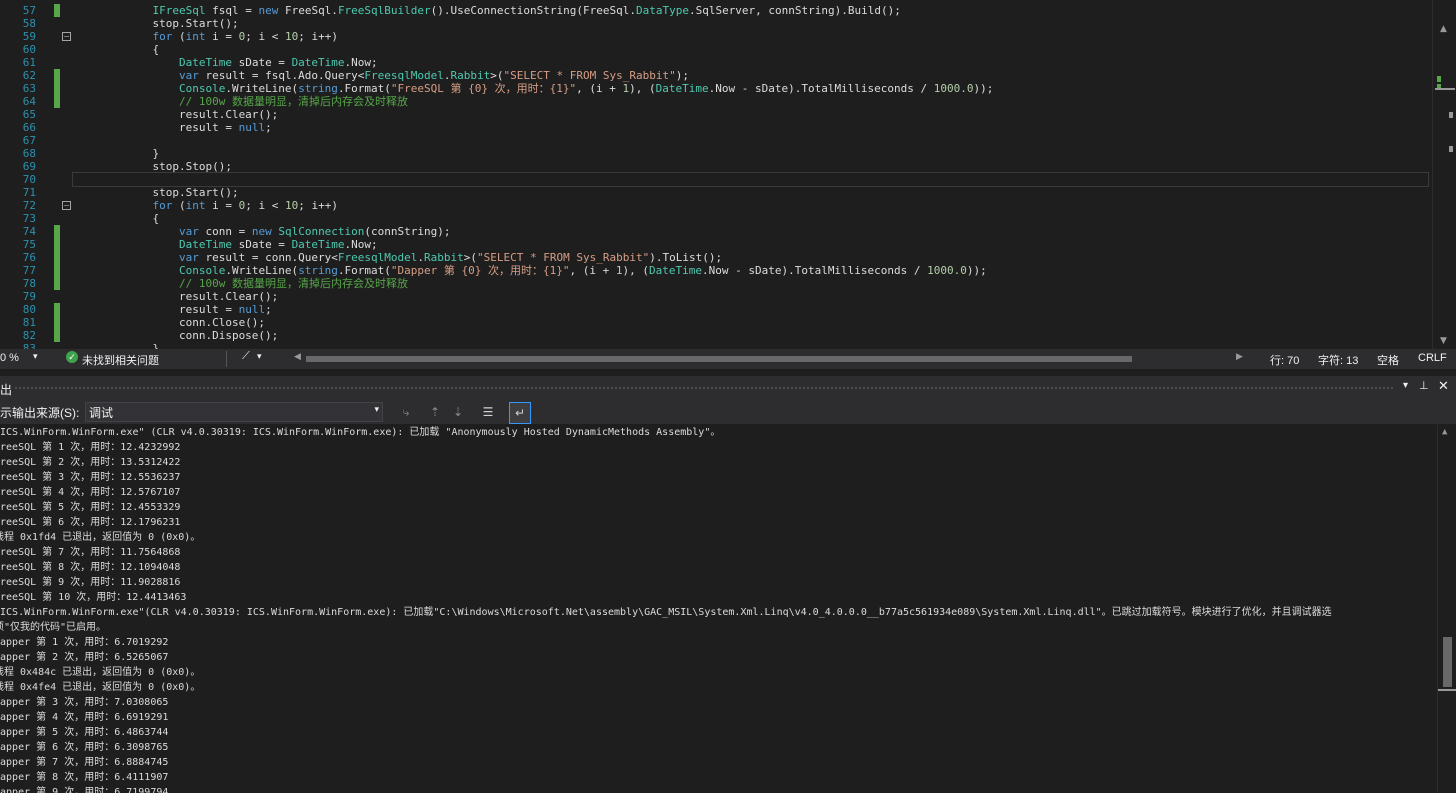  I want to click on output-source-label: 示输出来源(S):, so click(40, 413).